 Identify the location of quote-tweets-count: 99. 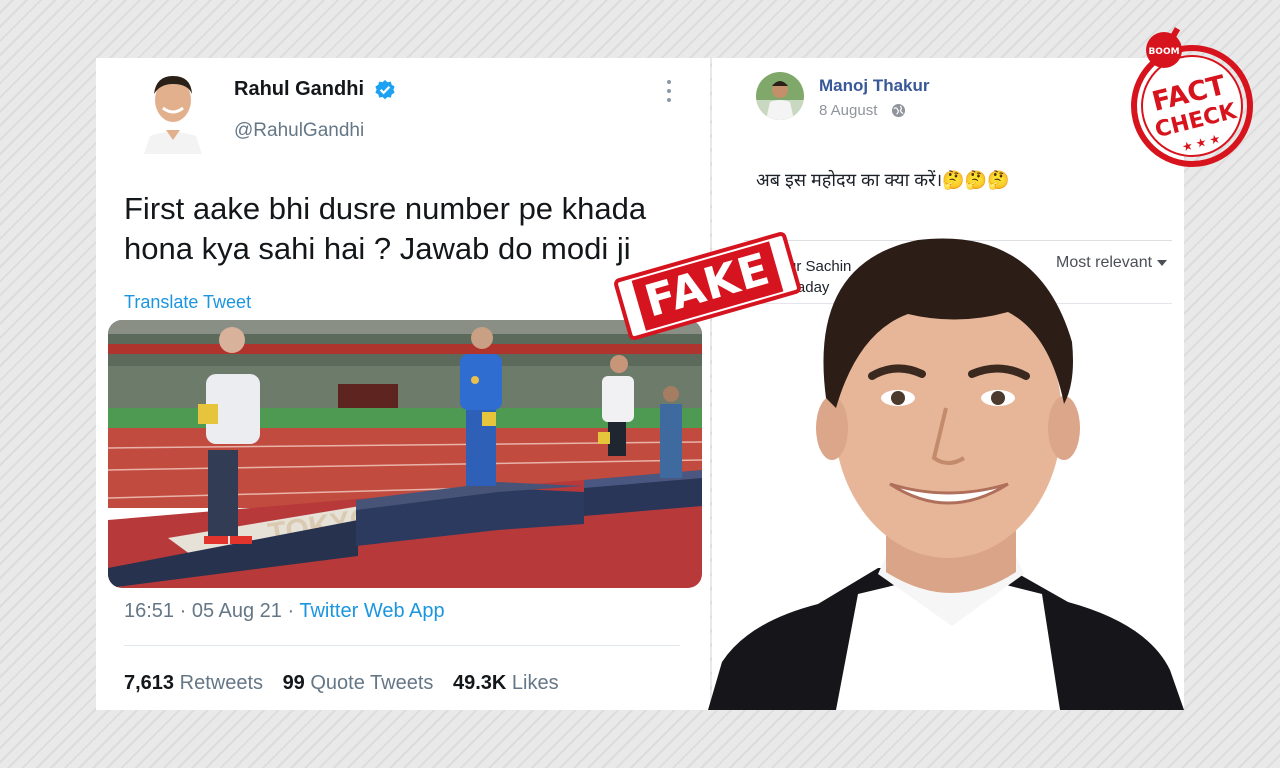
(293, 683).